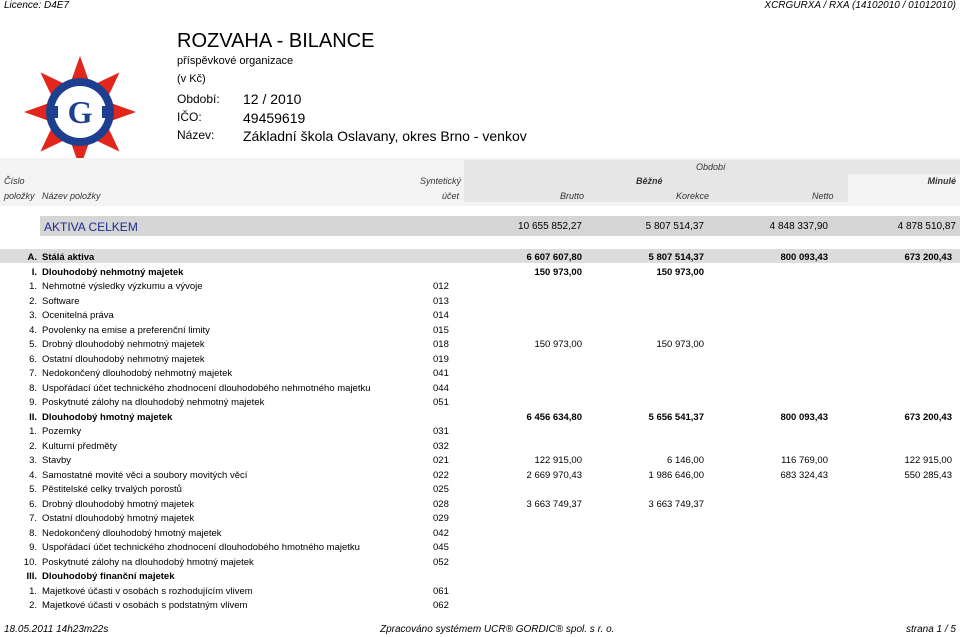 The width and height of the screenshot is (960, 637). Describe the element at coordinates (550, 226) in the screenshot. I see `total-brutto: 10 655 852,27` at that location.